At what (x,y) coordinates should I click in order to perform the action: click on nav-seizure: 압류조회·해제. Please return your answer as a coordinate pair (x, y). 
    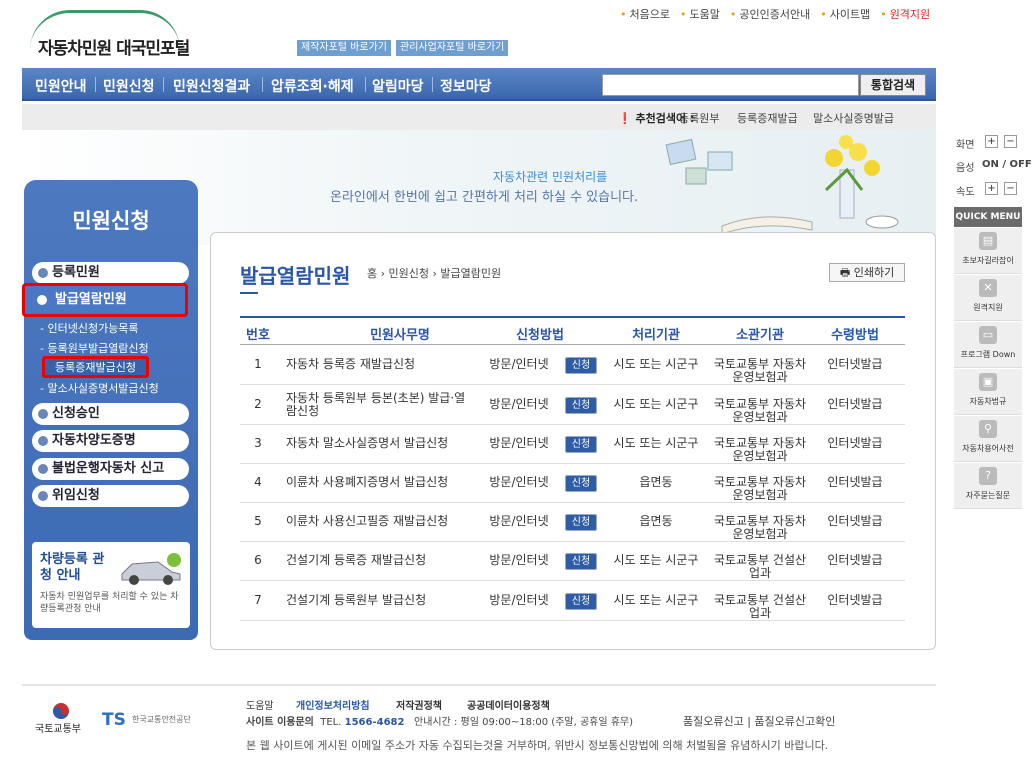
    Looking at the image, I should click on (312, 86).